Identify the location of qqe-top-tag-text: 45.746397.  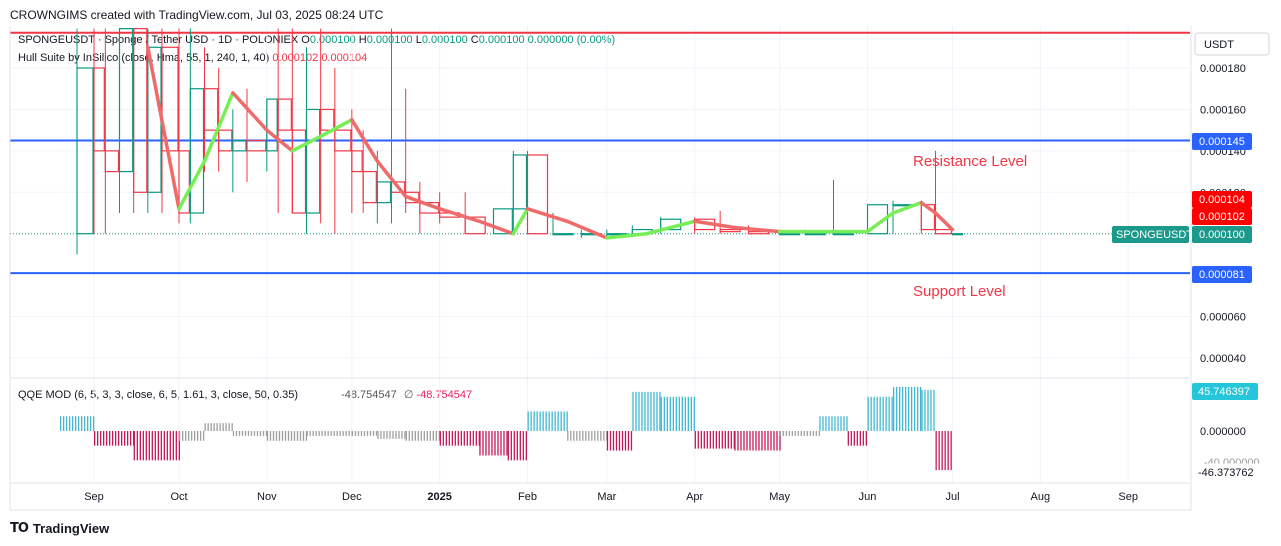
(1224, 392).